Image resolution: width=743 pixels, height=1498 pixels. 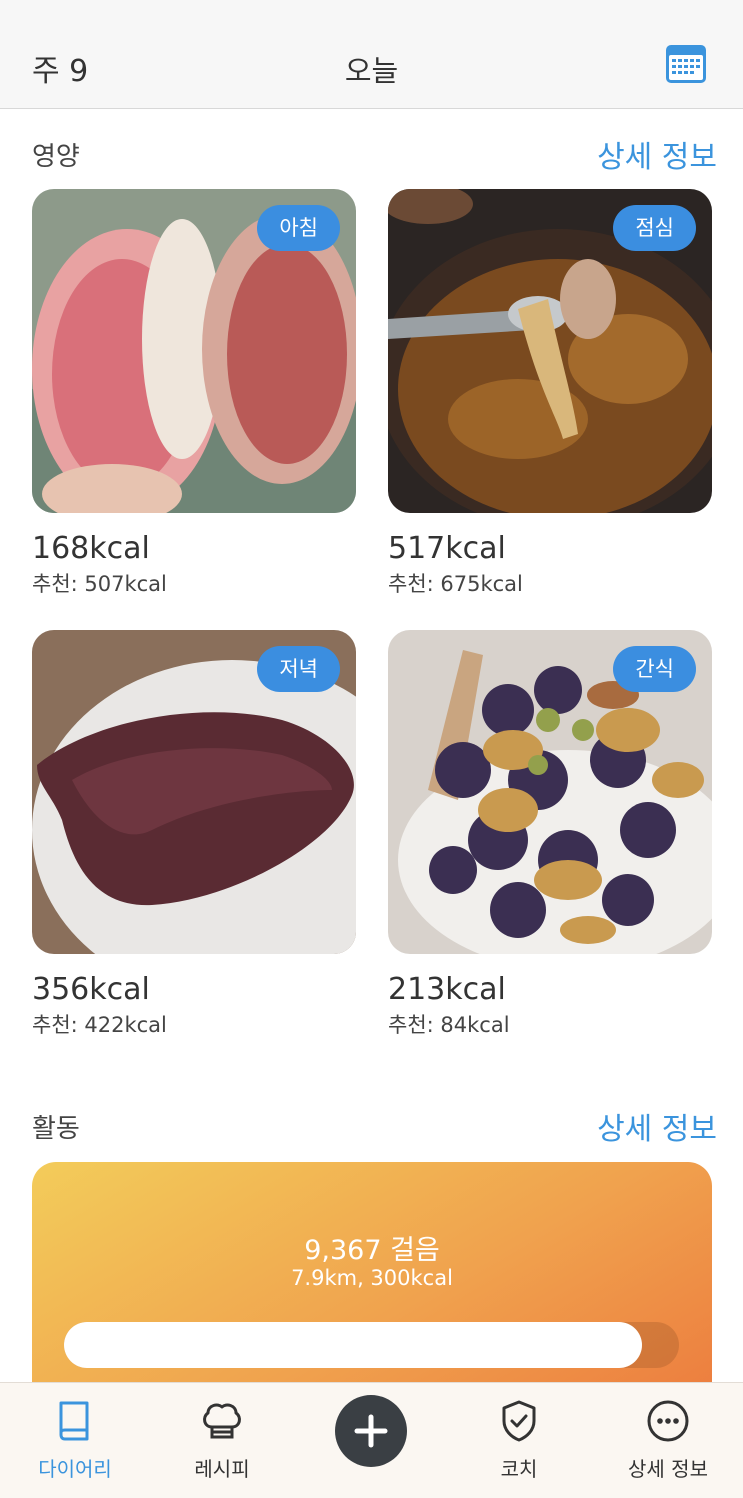 What do you see at coordinates (372, 1278) in the screenshot?
I see `activity-details: 7.9km, 300kcal` at bounding box center [372, 1278].